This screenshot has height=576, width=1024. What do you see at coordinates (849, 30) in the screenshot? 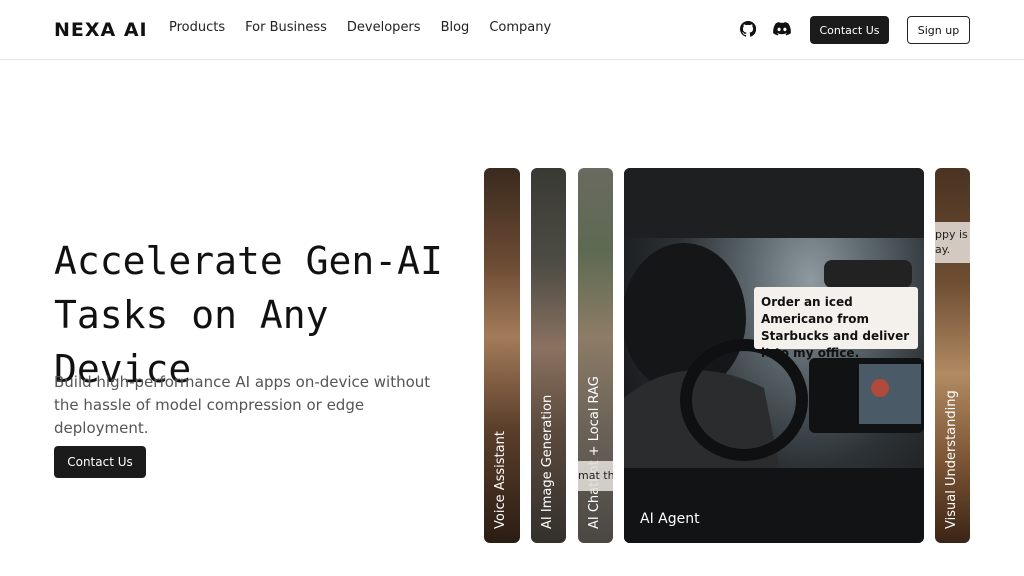
I see `header-contact-button: Contact Us` at bounding box center [849, 30].